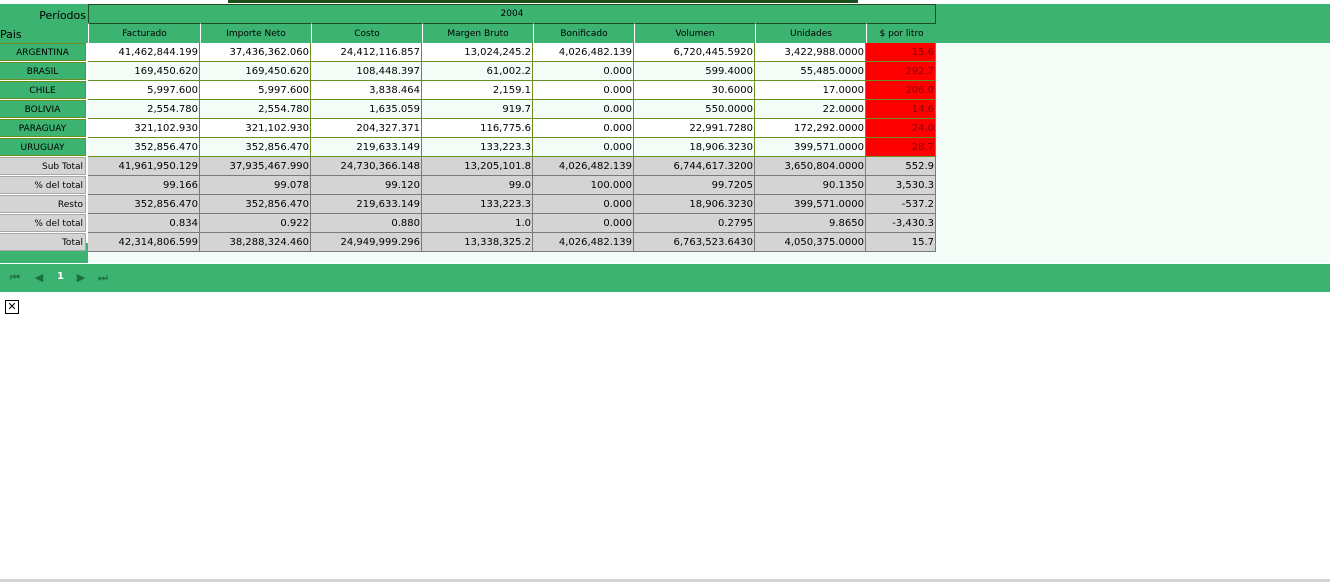 The height and width of the screenshot is (582, 1330). What do you see at coordinates (39, 278) in the screenshot?
I see `prev-page-icon: ◀` at bounding box center [39, 278].